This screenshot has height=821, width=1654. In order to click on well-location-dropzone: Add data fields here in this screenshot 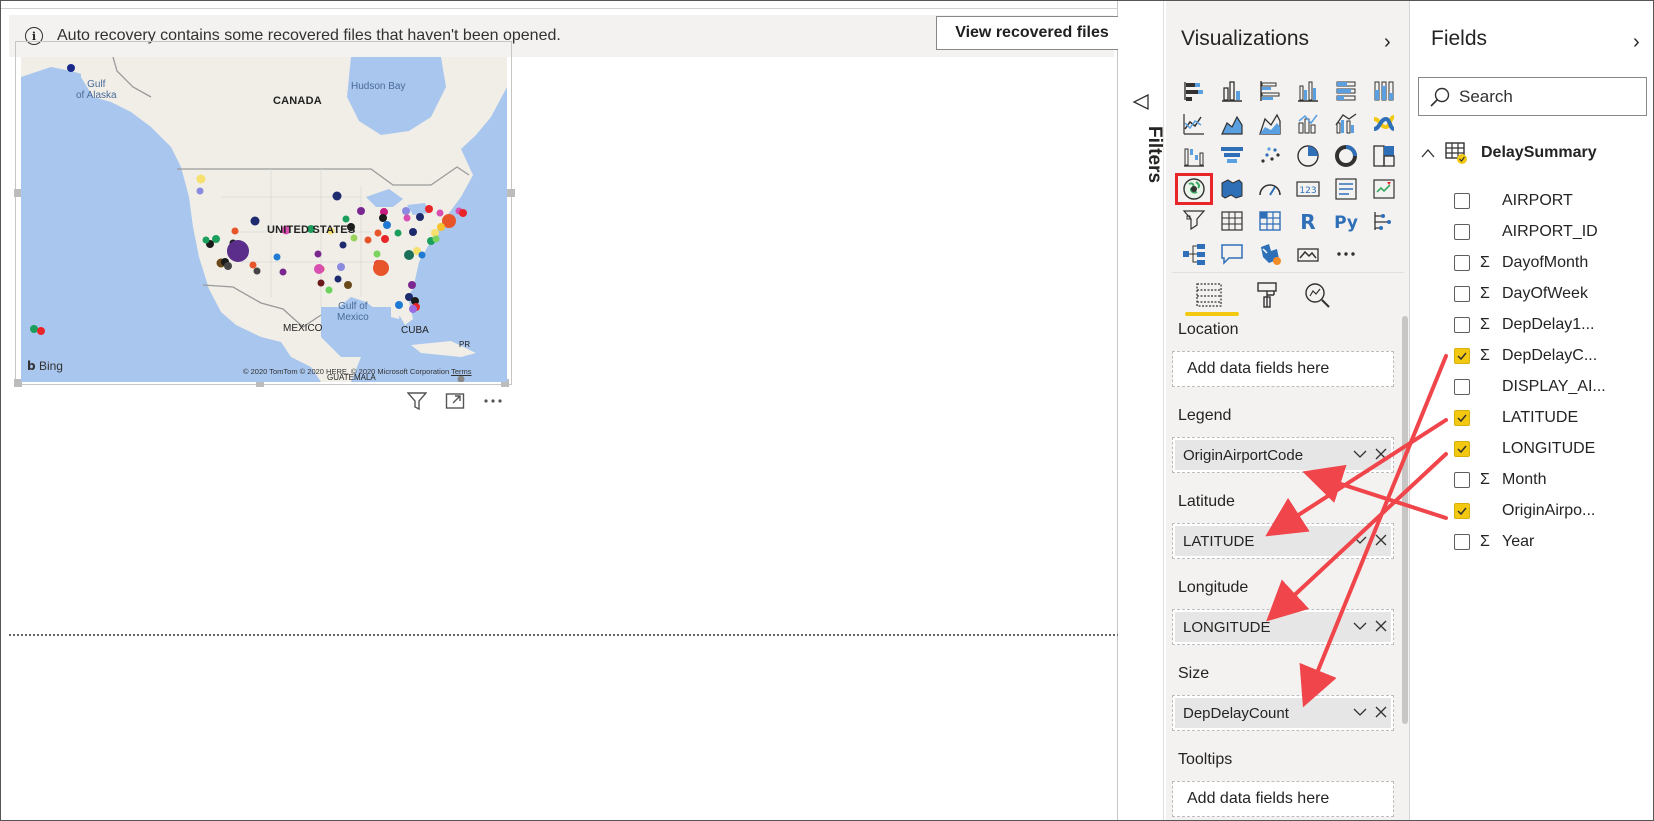, I will do `click(1283, 369)`.